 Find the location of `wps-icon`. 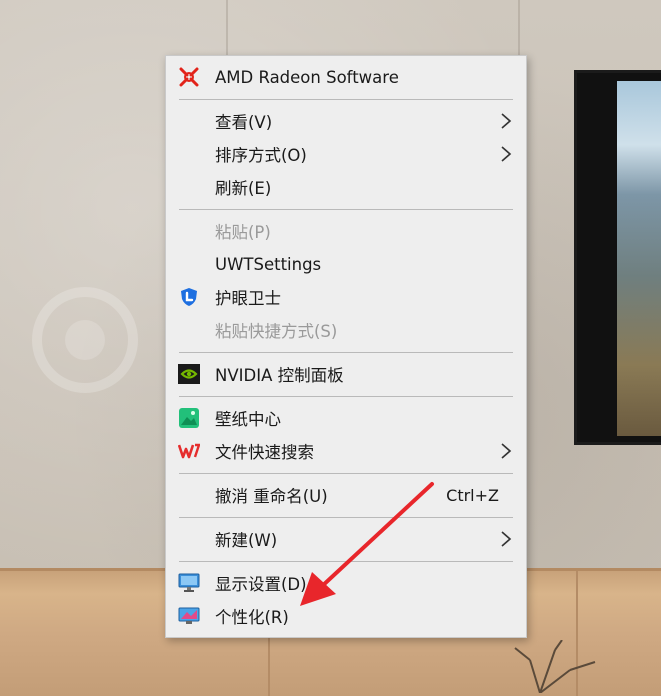

wps-icon is located at coordinates (189, 451).